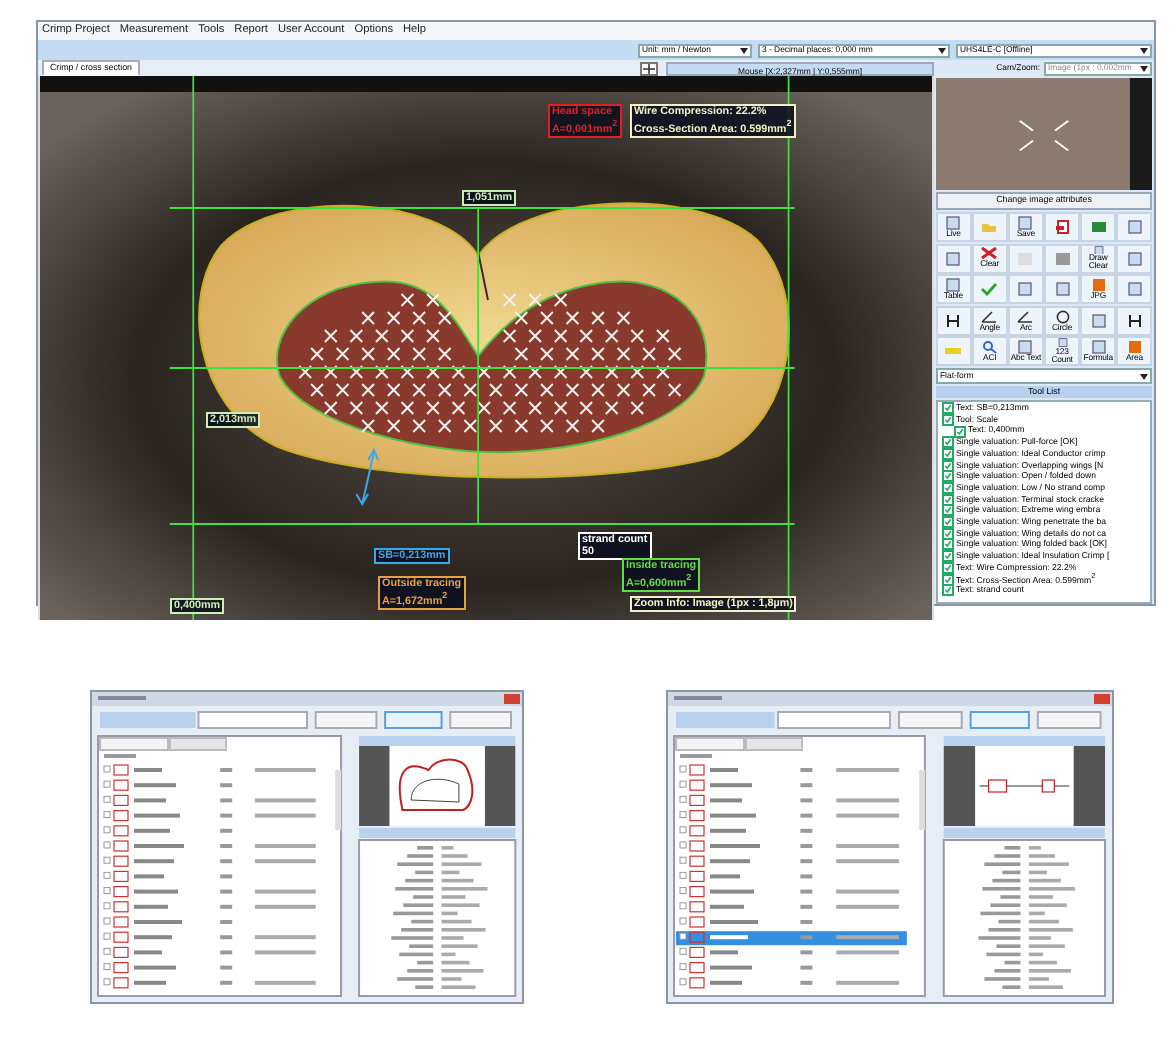 The height and width of the screenshot is (1052, 1176). I want to click on search-icon, so click(989, 347).